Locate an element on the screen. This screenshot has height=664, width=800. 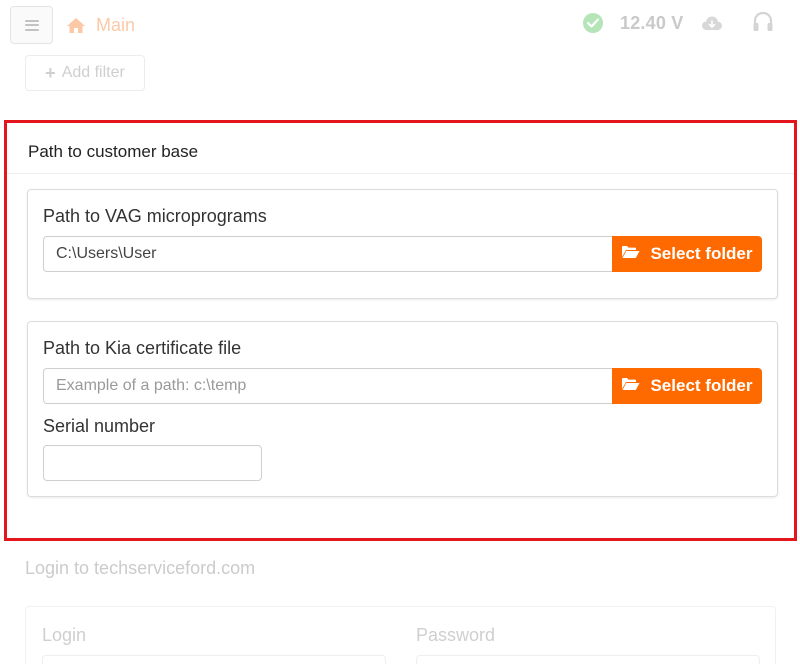
vag-select-folder-button: Select folder is located at coordinates (687, 254).